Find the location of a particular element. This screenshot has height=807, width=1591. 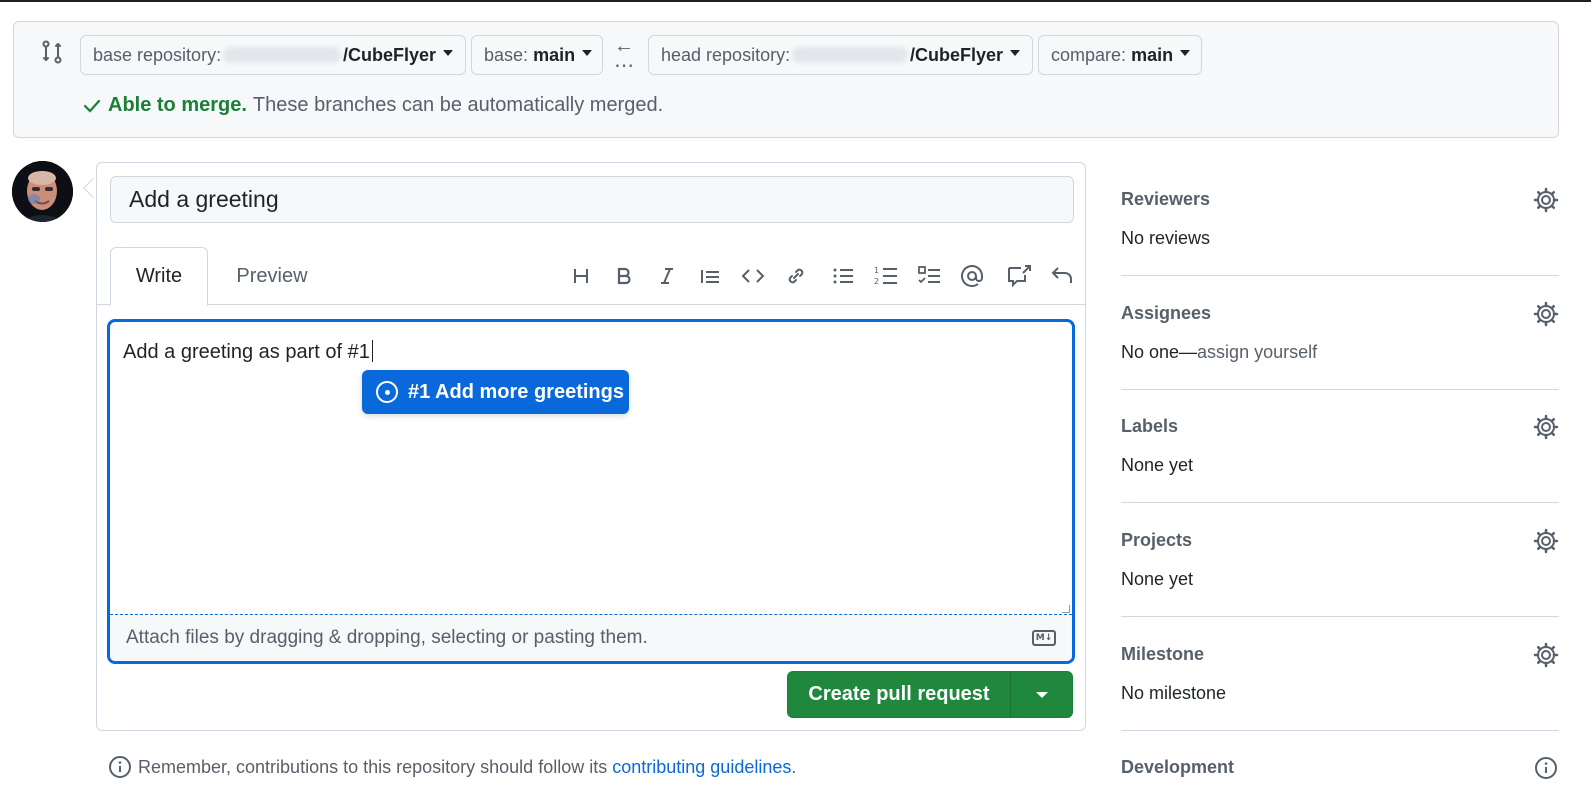

tab-preview: Preview is located at coordinates (272, 276).